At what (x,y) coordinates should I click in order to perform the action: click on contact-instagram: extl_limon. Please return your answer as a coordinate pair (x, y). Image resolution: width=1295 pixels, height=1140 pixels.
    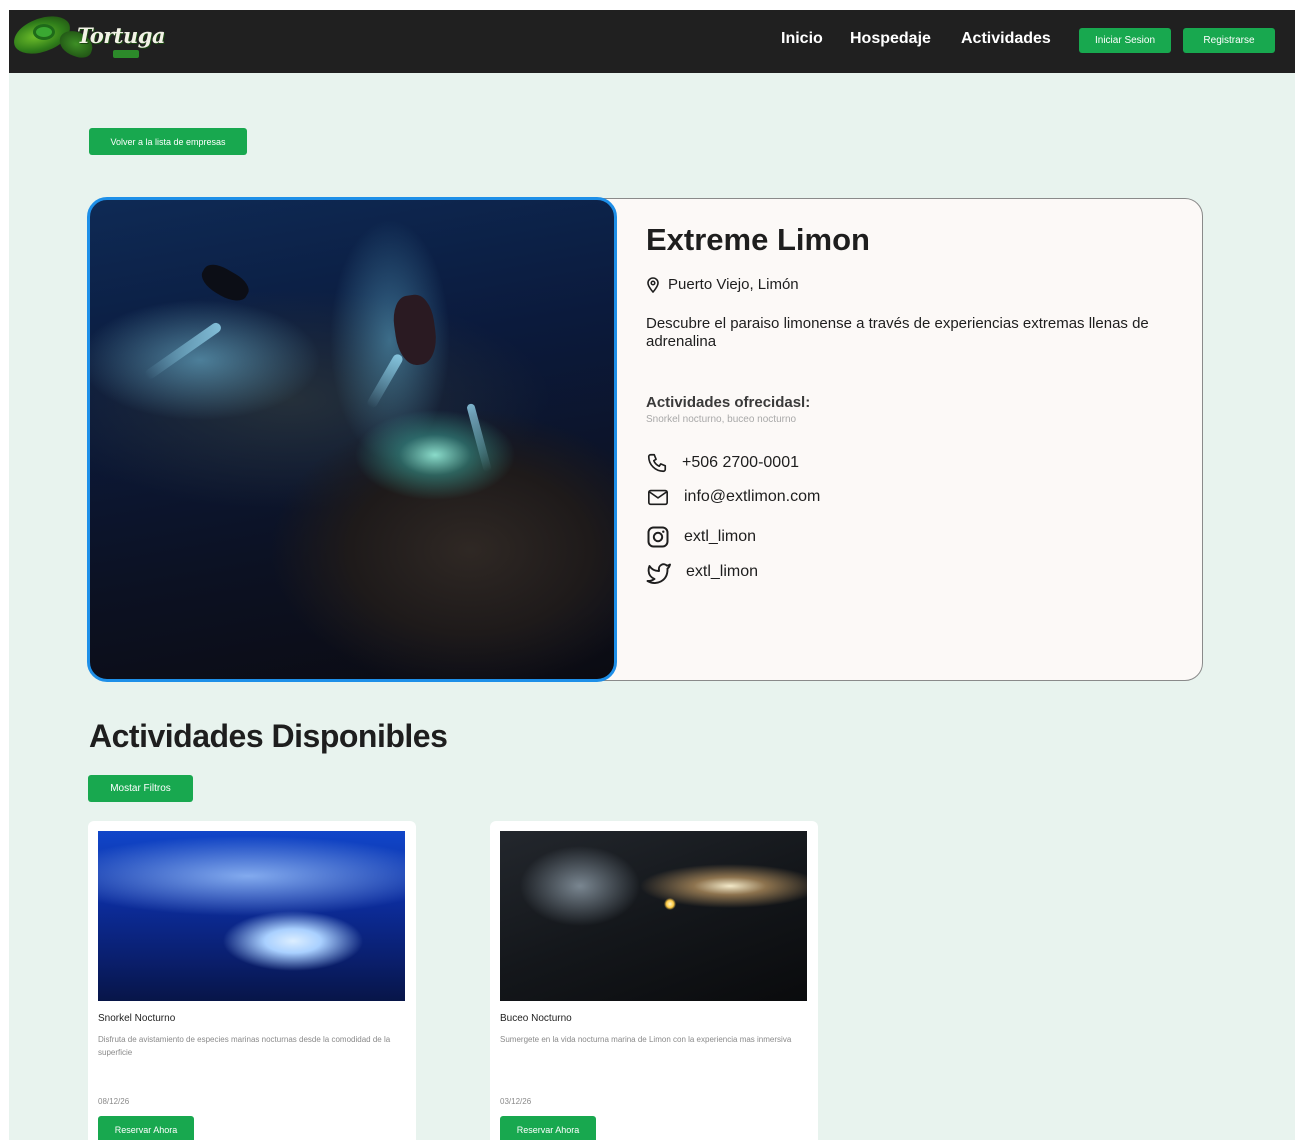
    Looking at the image, I should click on (701, 537).